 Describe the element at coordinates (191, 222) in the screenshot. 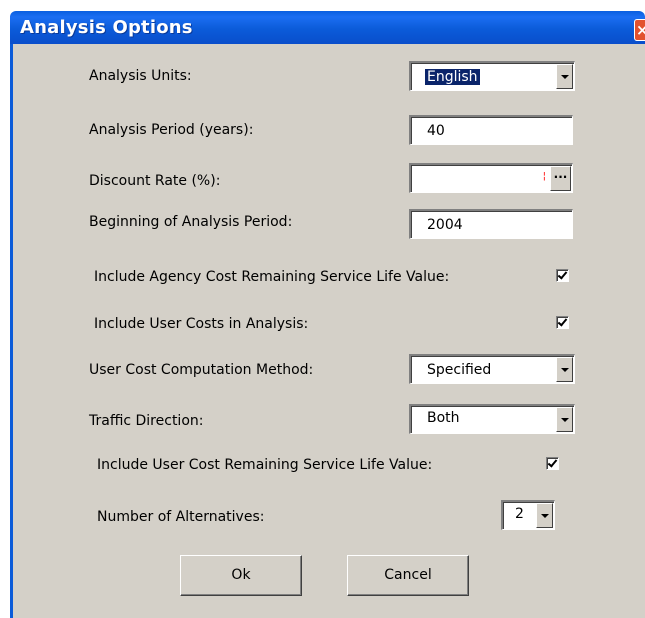

I see `beginning-period-label: Beginning of Analysis Period:` at that location.